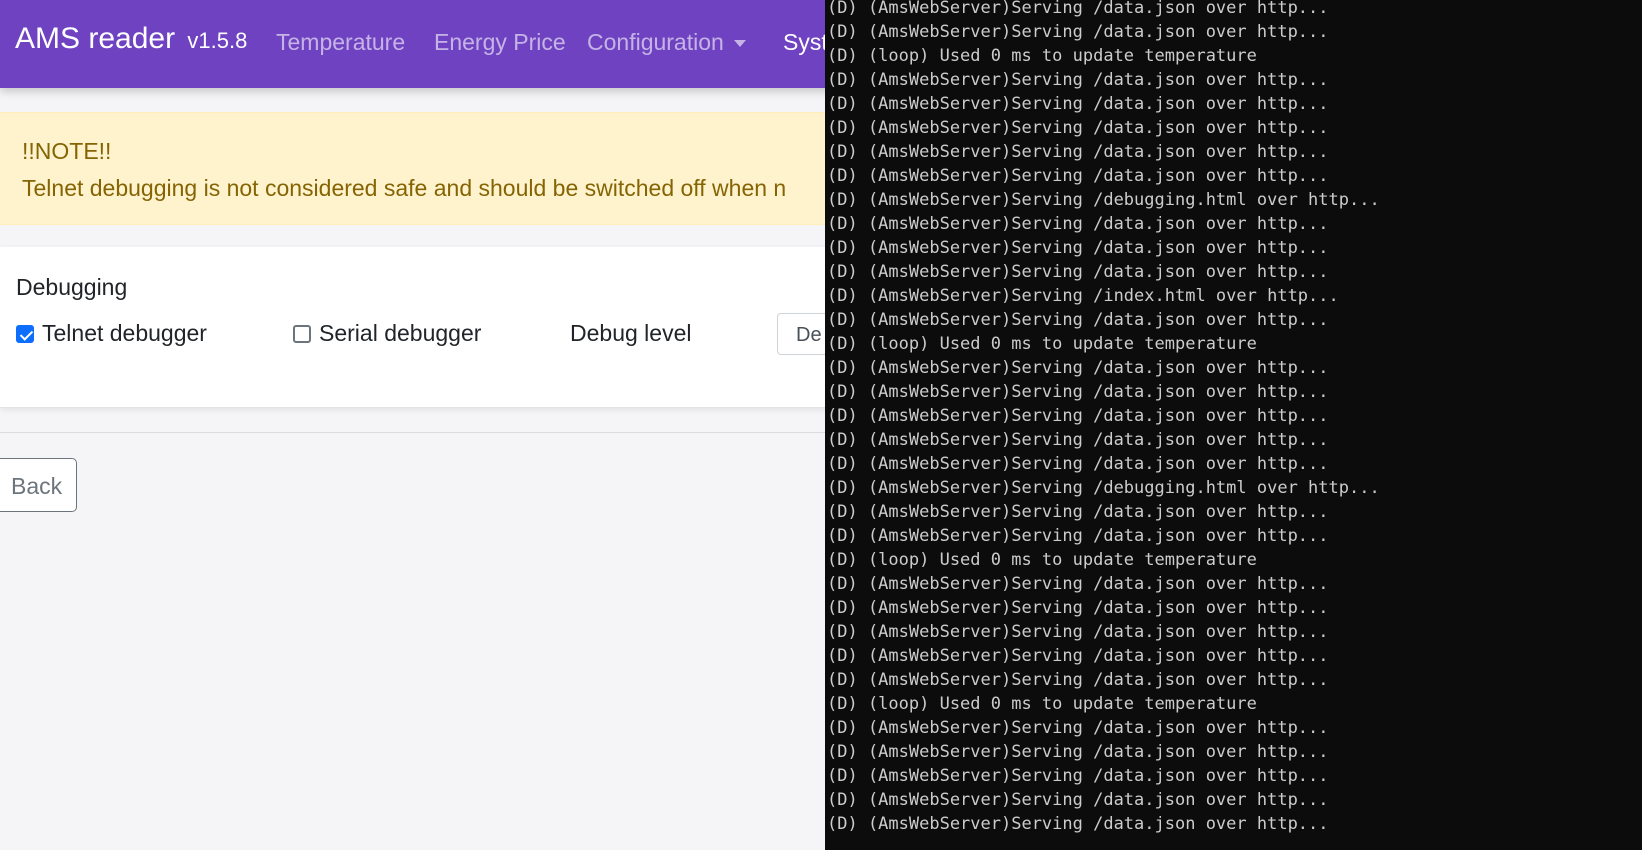 This screenshot has height=850, width=1642. I want to click on nav-link-energy-price: Energy Price, so click(500, 42).